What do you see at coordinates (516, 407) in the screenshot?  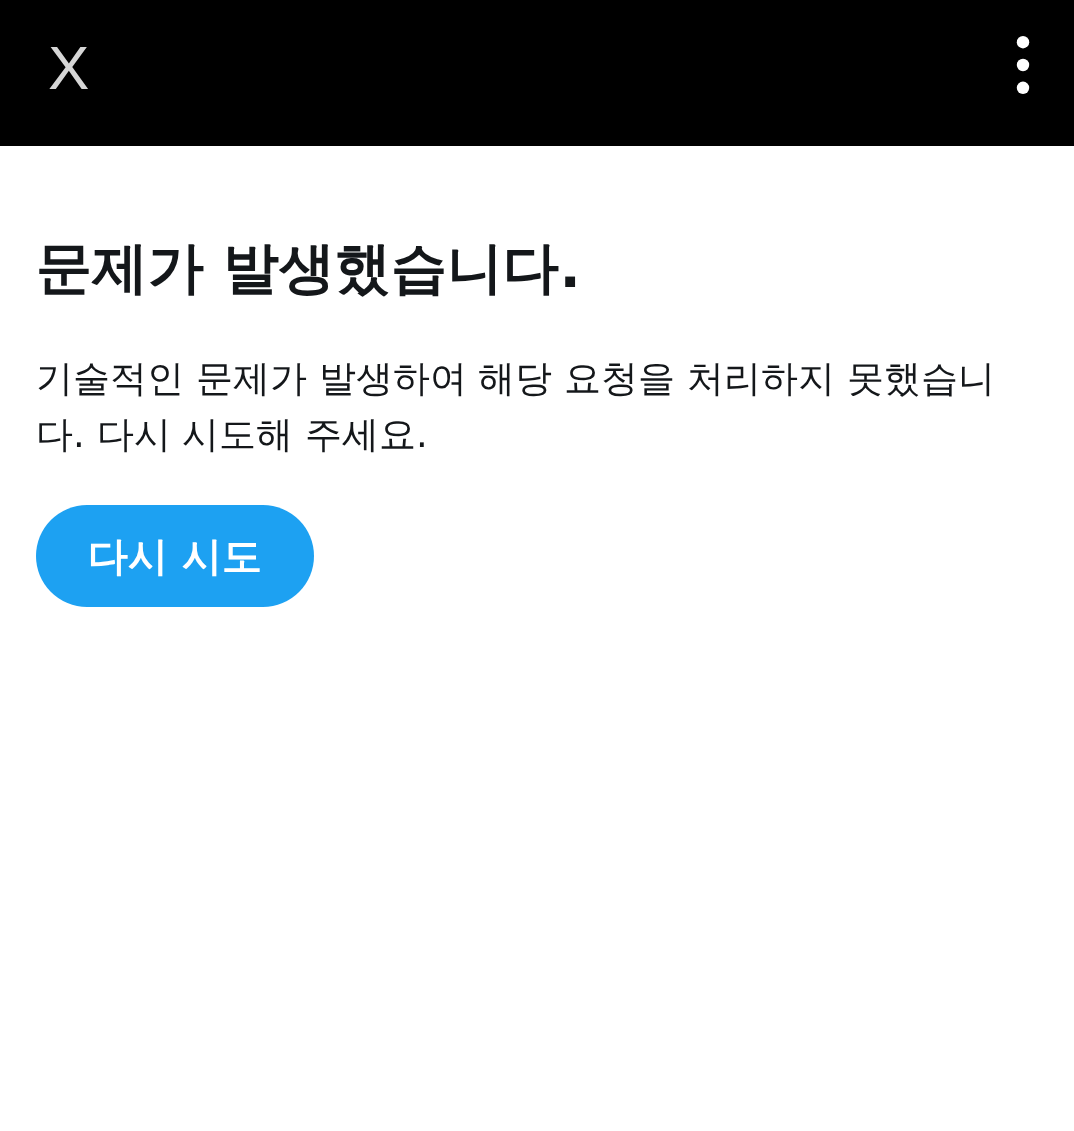 I see `error-message: 기술적인 문제가 발생하여 해당 요청을 처리하지 못했습니다. 다시 시도해 주세요.` at bounding box center [516, 407].